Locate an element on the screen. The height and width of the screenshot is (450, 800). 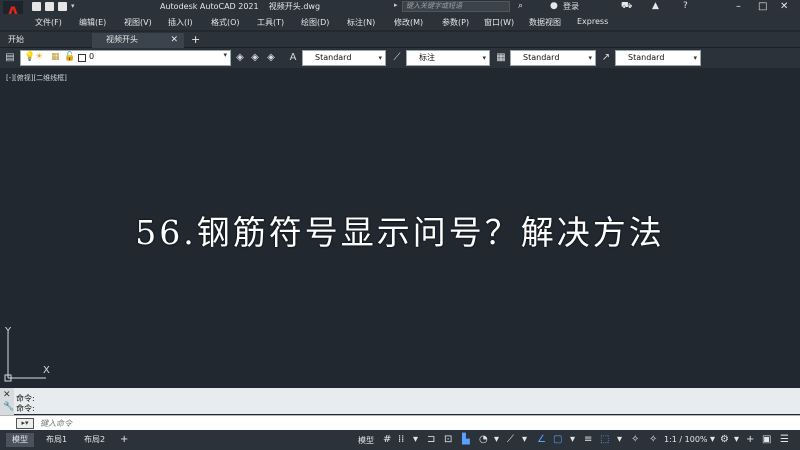
plus-icon: + is located at coordinates (750, 440).